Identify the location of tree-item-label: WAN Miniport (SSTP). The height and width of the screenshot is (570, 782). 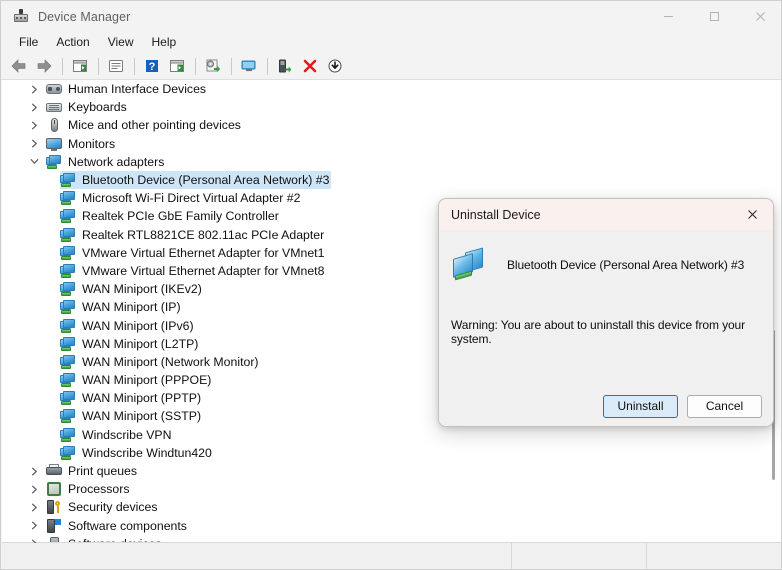
(142, 416).